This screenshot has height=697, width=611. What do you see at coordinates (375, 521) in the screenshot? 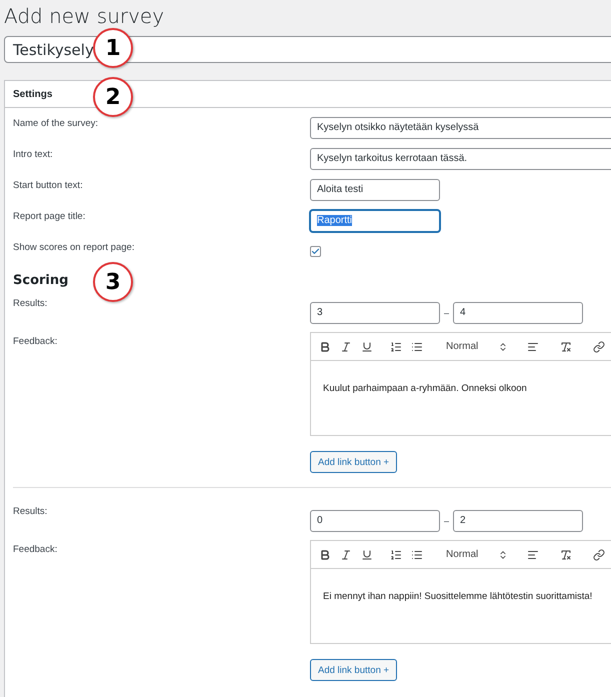
I see `input-field: 0` at bounding box center [375, 521].